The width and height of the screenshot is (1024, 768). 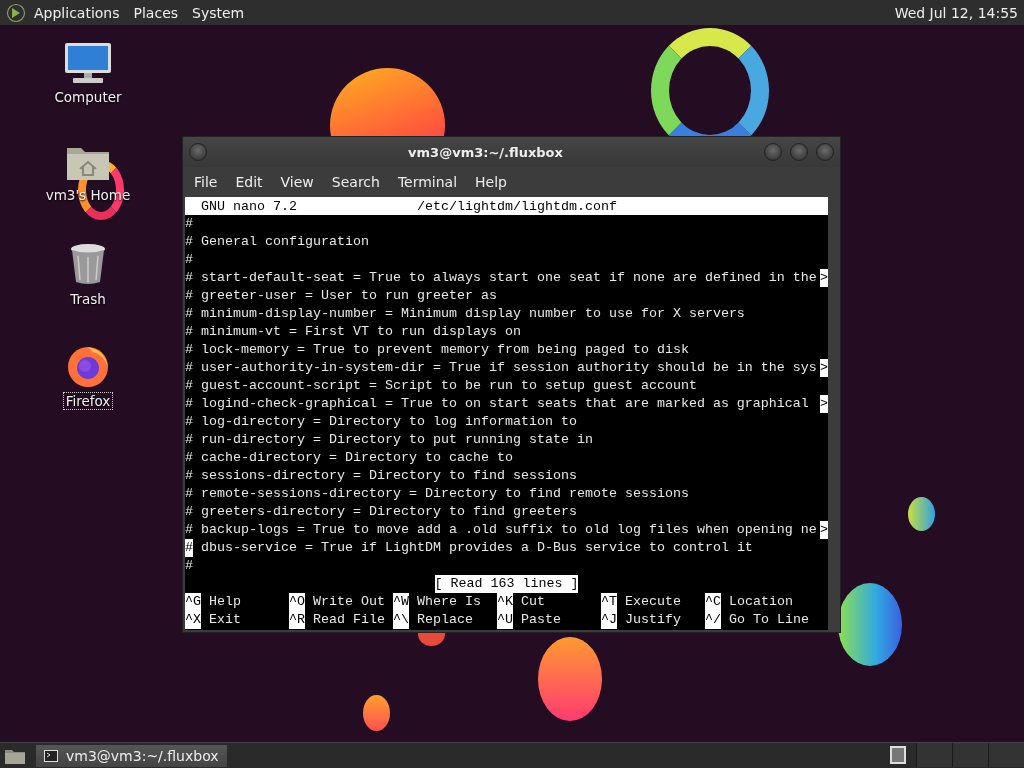 What do you see at coordinates (449, 602) in the screenshot?
I see `shortcut-label: Where Is` at bounding box center [449, 602].